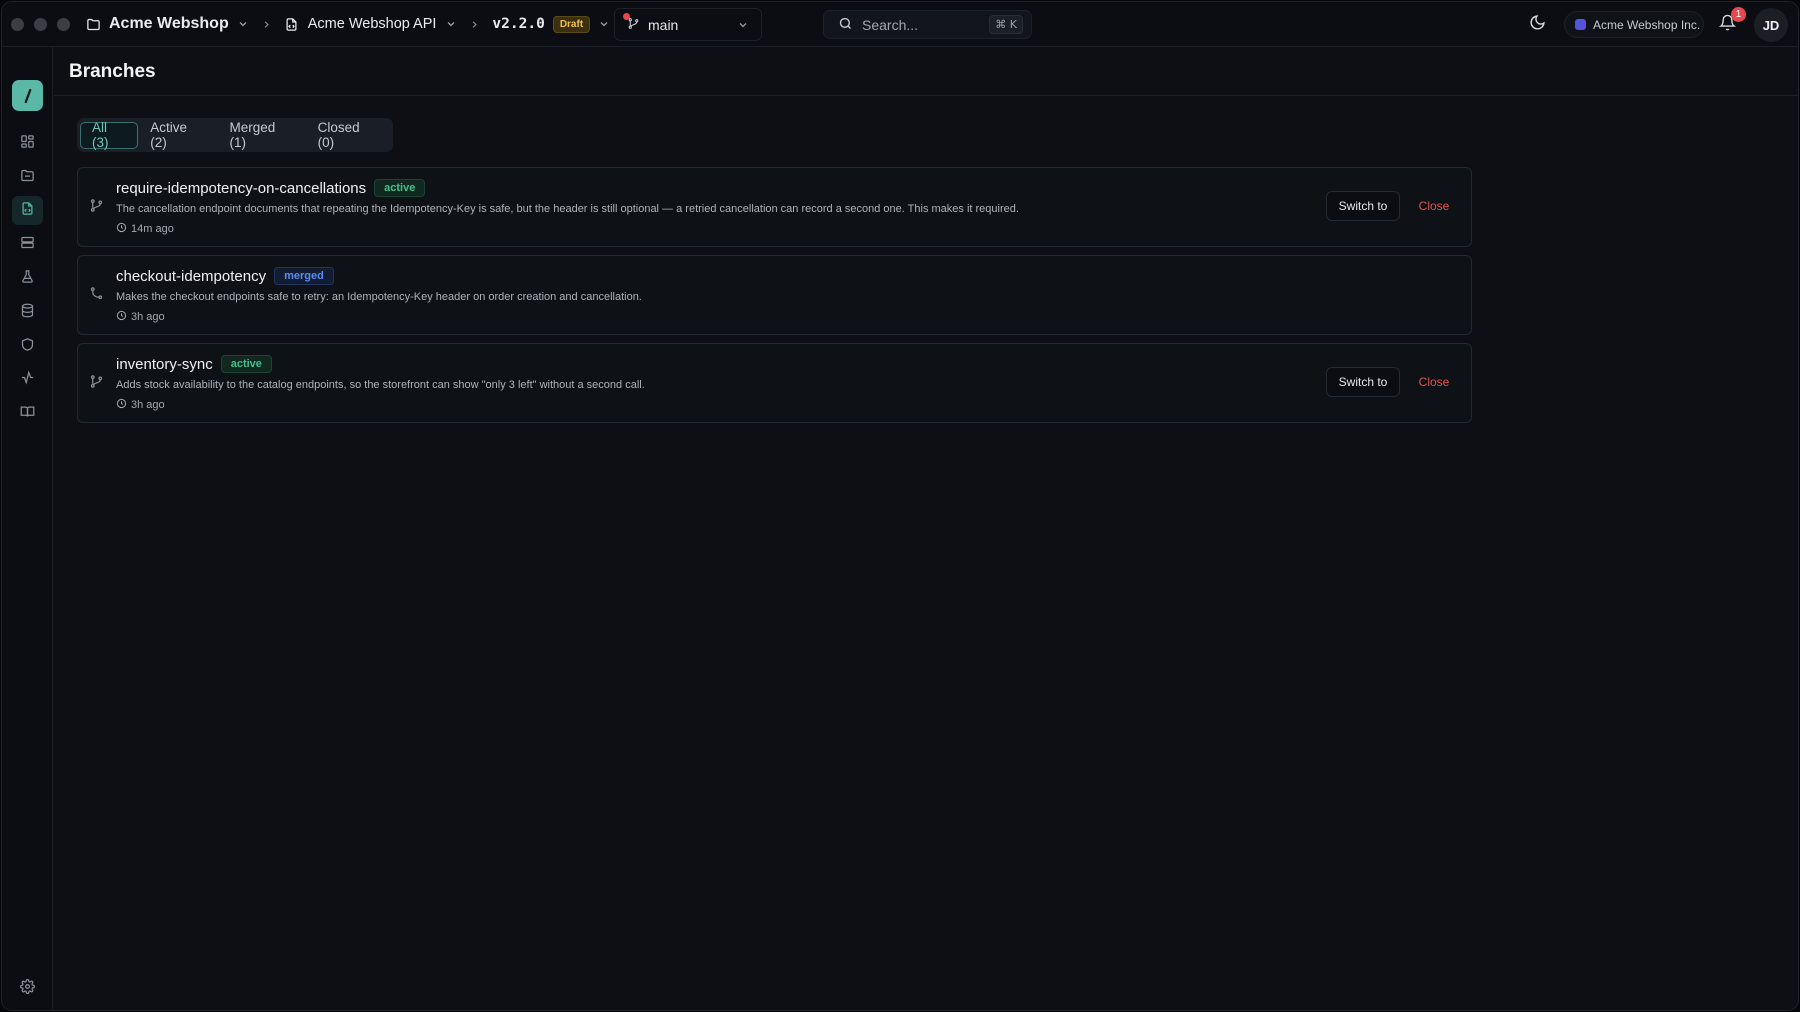 This screenshot has height=1012, width=1800. I want to click on git-merge-icon, so click(96, 296).